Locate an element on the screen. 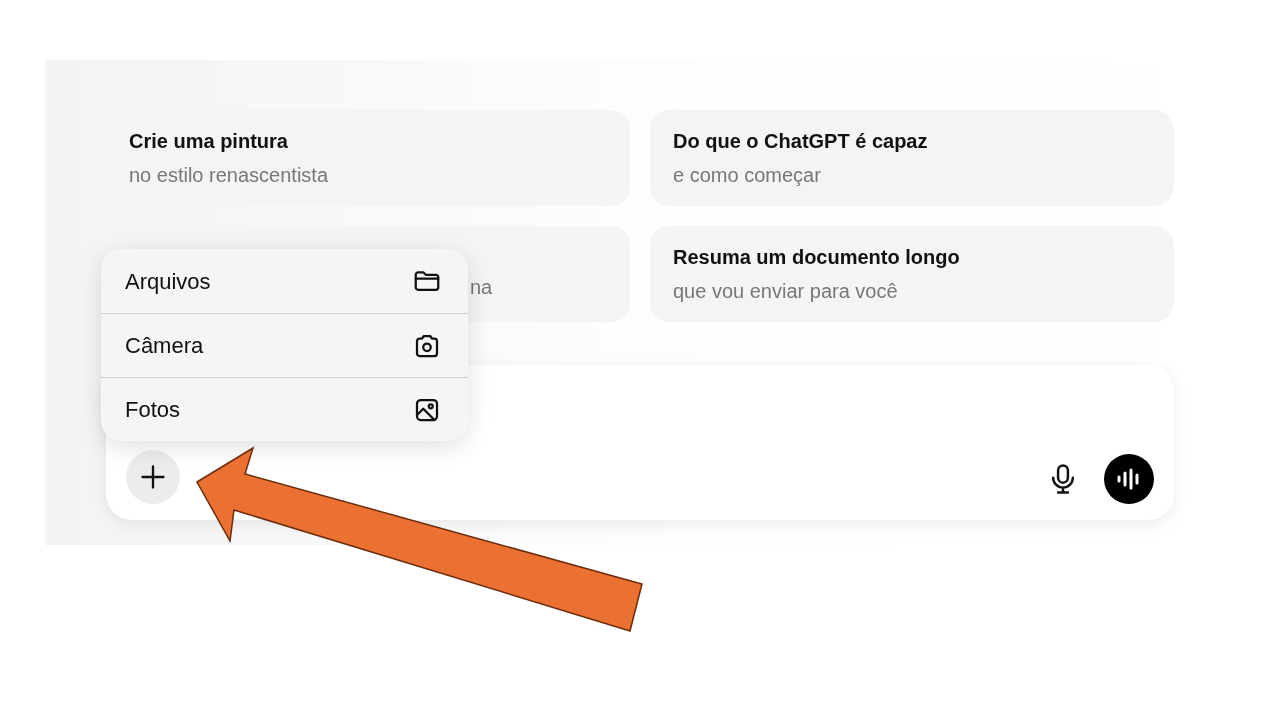 Image resolution: width=1280 pixels, height=720 pixels. suggestion-title: Do que o ChatGPT é capaz is located at coordinates (801, 141).